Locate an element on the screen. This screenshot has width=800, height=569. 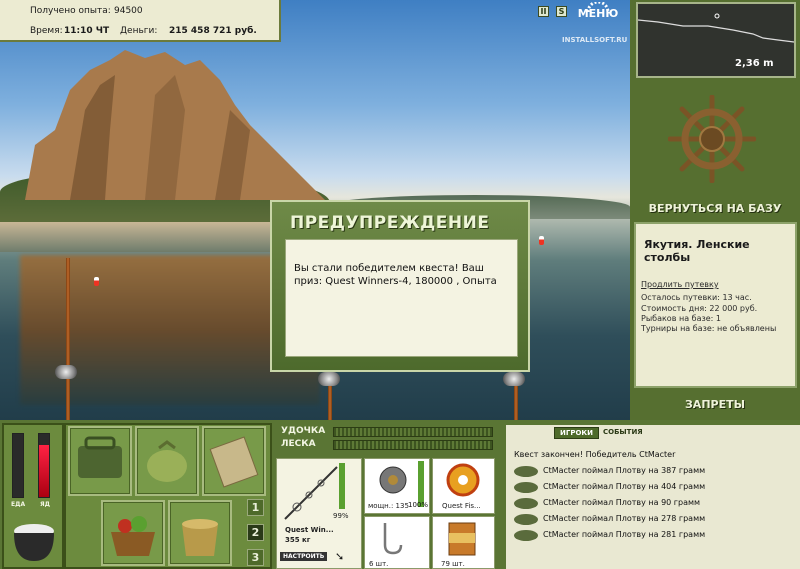
food-bar is located at coordinates (18, 465).